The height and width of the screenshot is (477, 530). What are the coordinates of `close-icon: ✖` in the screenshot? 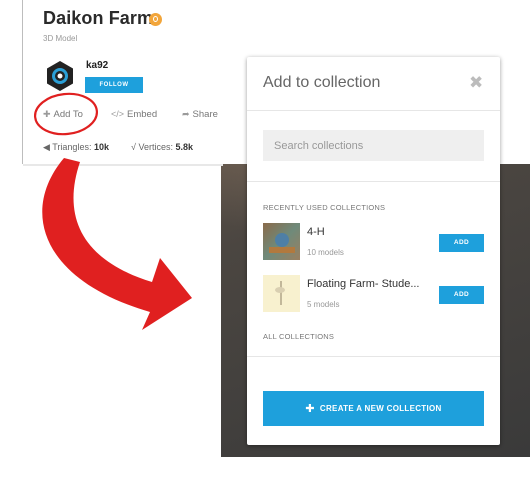 It's located at (476, 83).